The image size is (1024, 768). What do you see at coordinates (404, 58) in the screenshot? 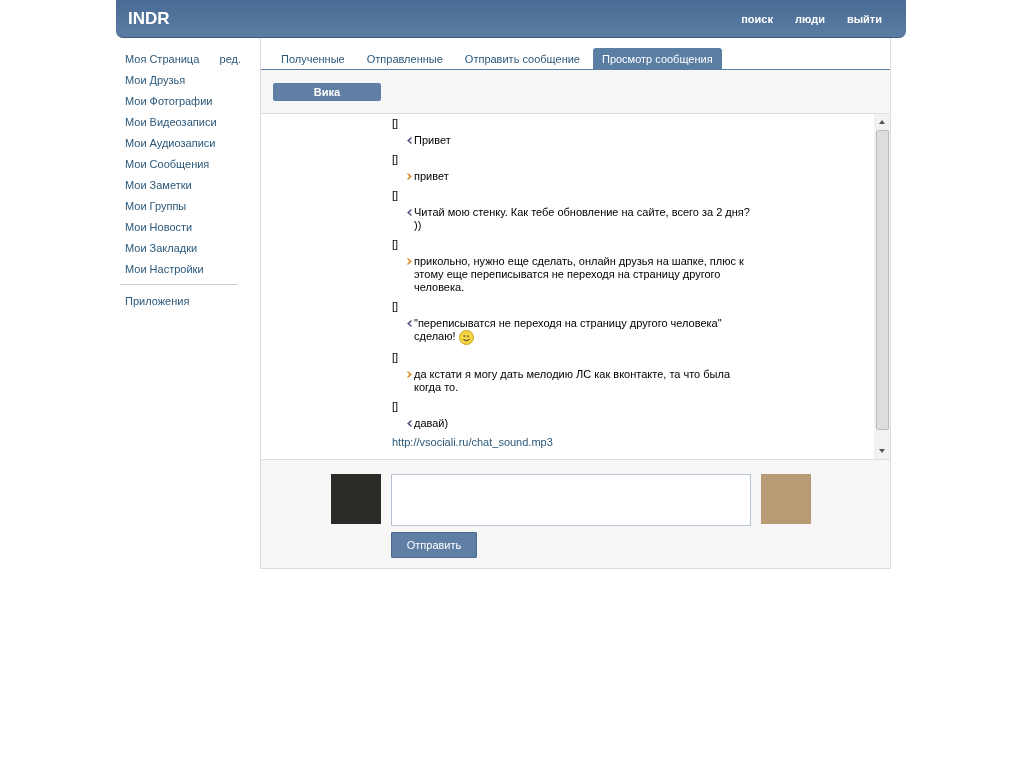
I see `tab: Отправленные` at bounding box center [404, 58].